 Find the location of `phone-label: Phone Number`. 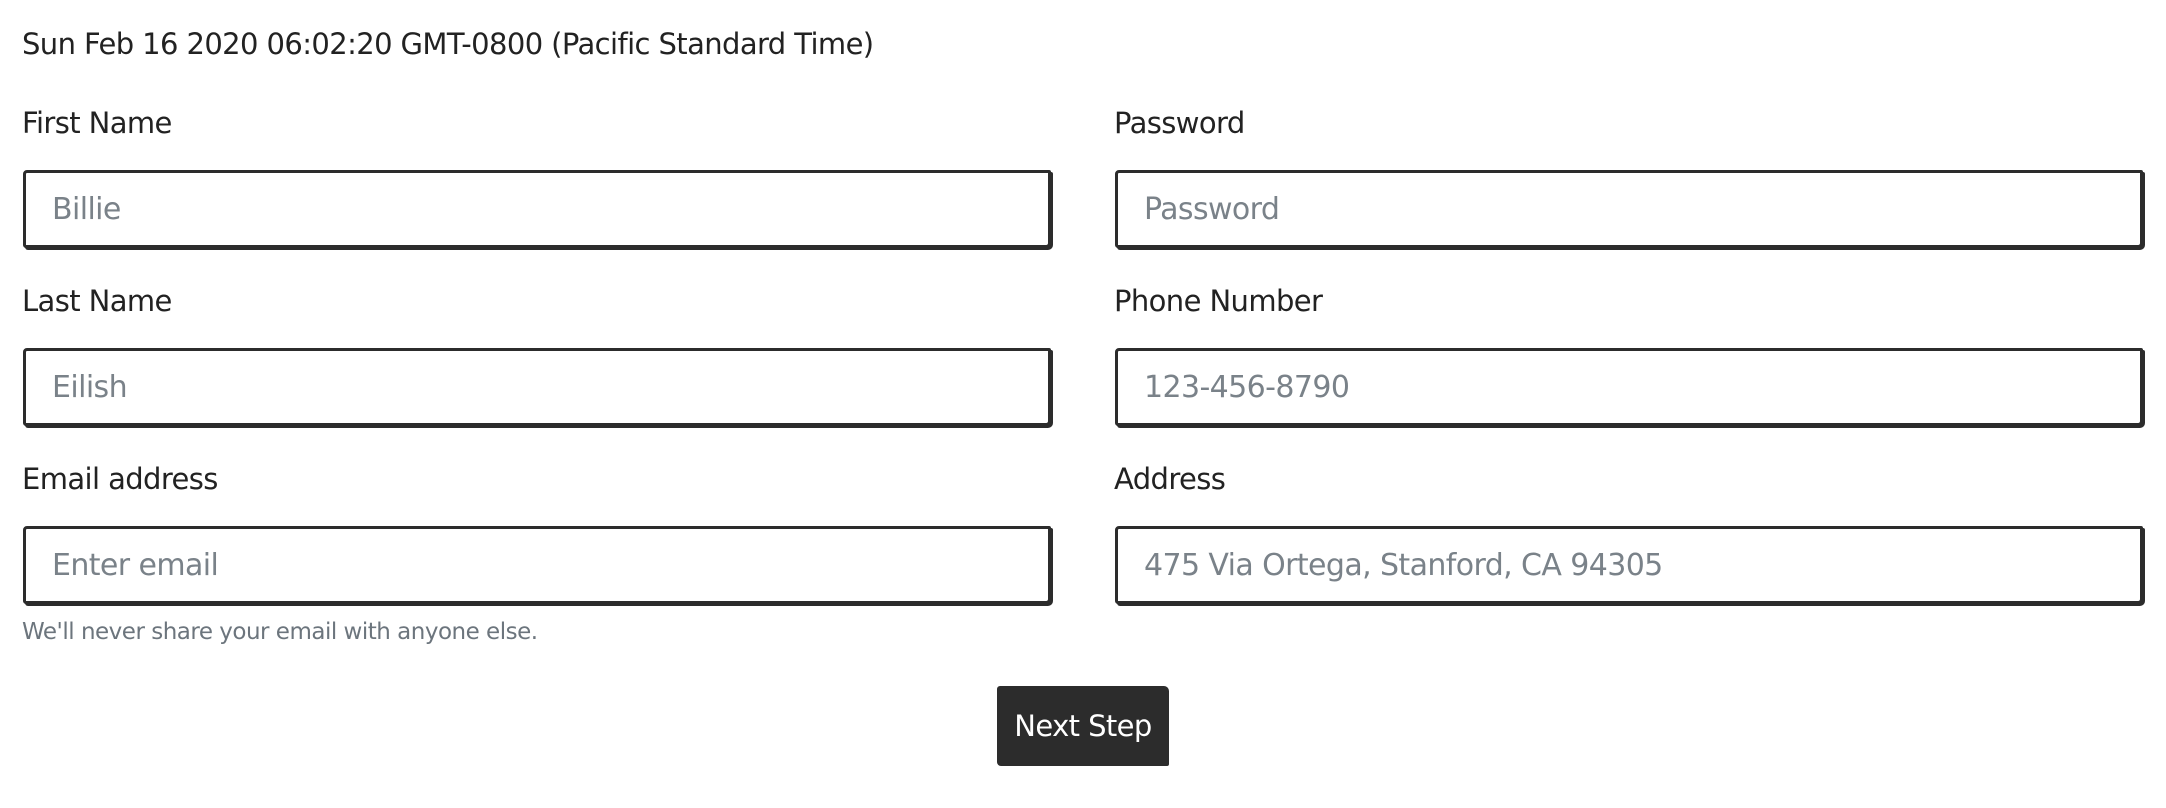

phone-label: Phone Number is located at coordinates (1218, 301).